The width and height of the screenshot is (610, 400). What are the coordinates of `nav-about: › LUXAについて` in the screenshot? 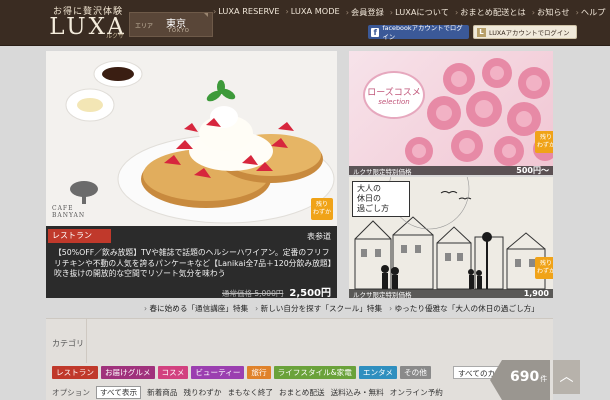 It's located at (419, 12).